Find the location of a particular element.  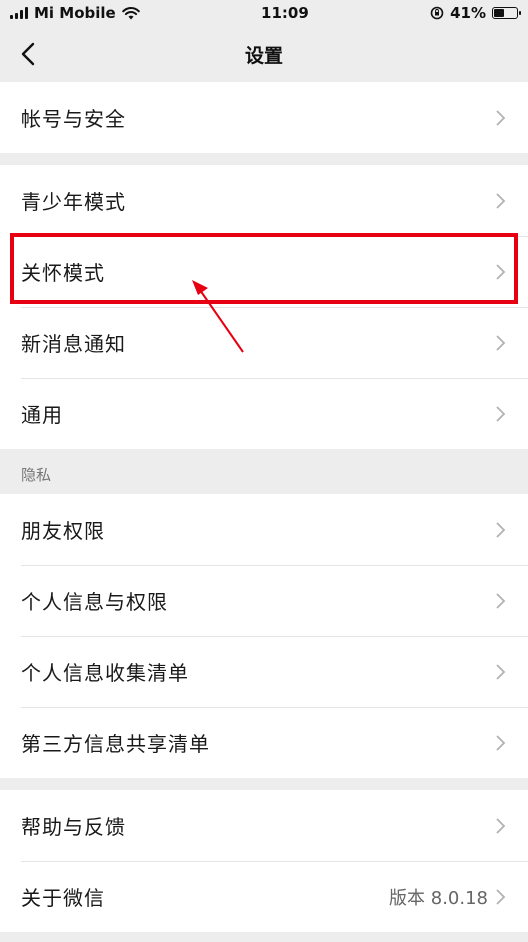

group-account: 帐号与安全 is located at coordinates (264, 117).